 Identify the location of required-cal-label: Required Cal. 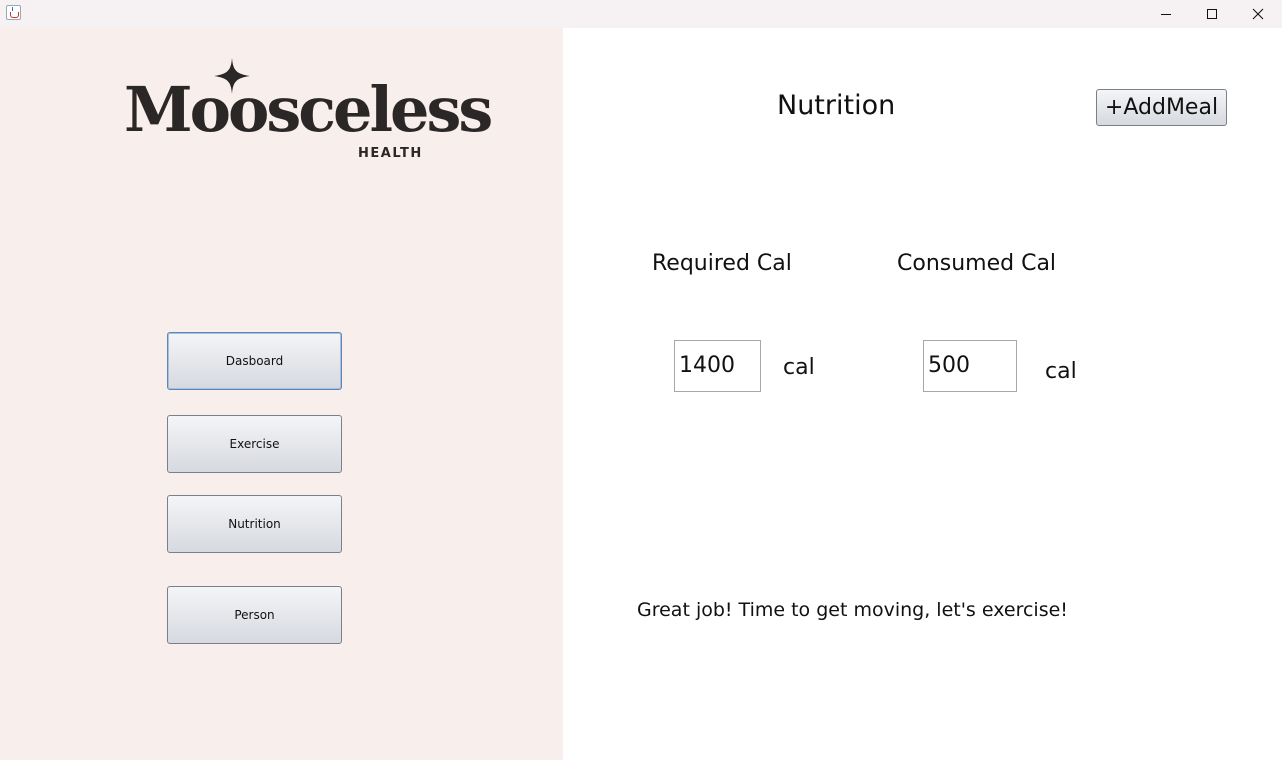
(722, 263).